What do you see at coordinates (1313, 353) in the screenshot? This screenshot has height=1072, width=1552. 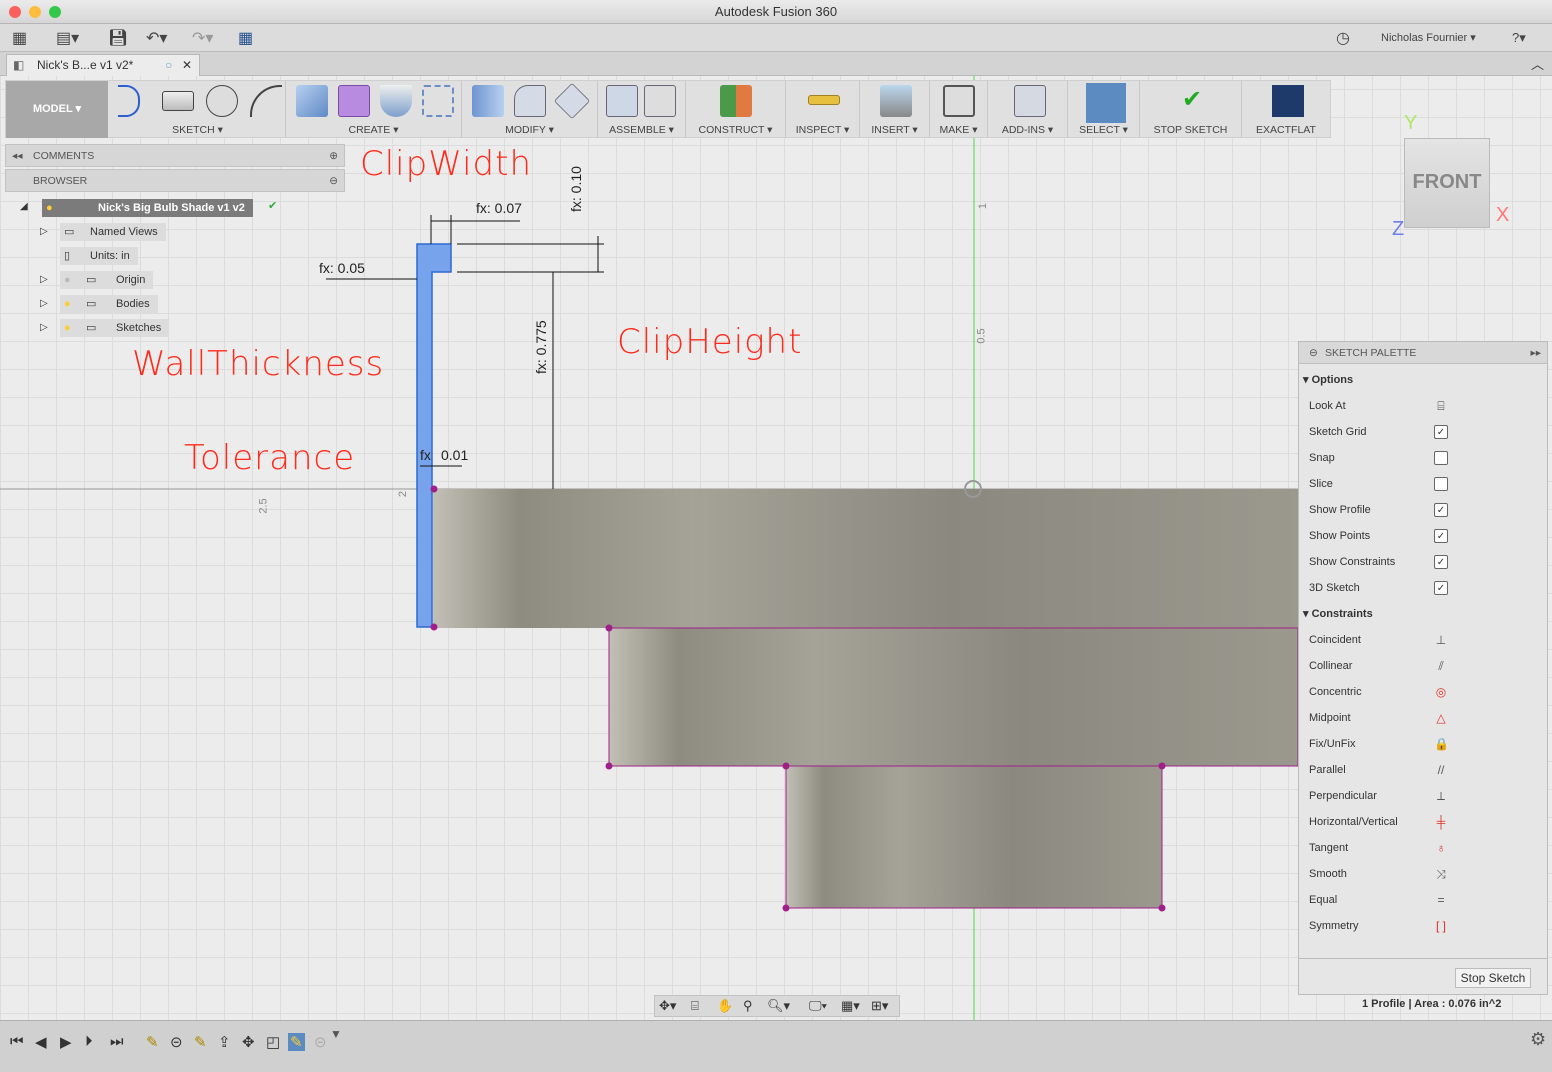 I see `close-palette-icon: ⊖` at bounding box center [1313, 353].